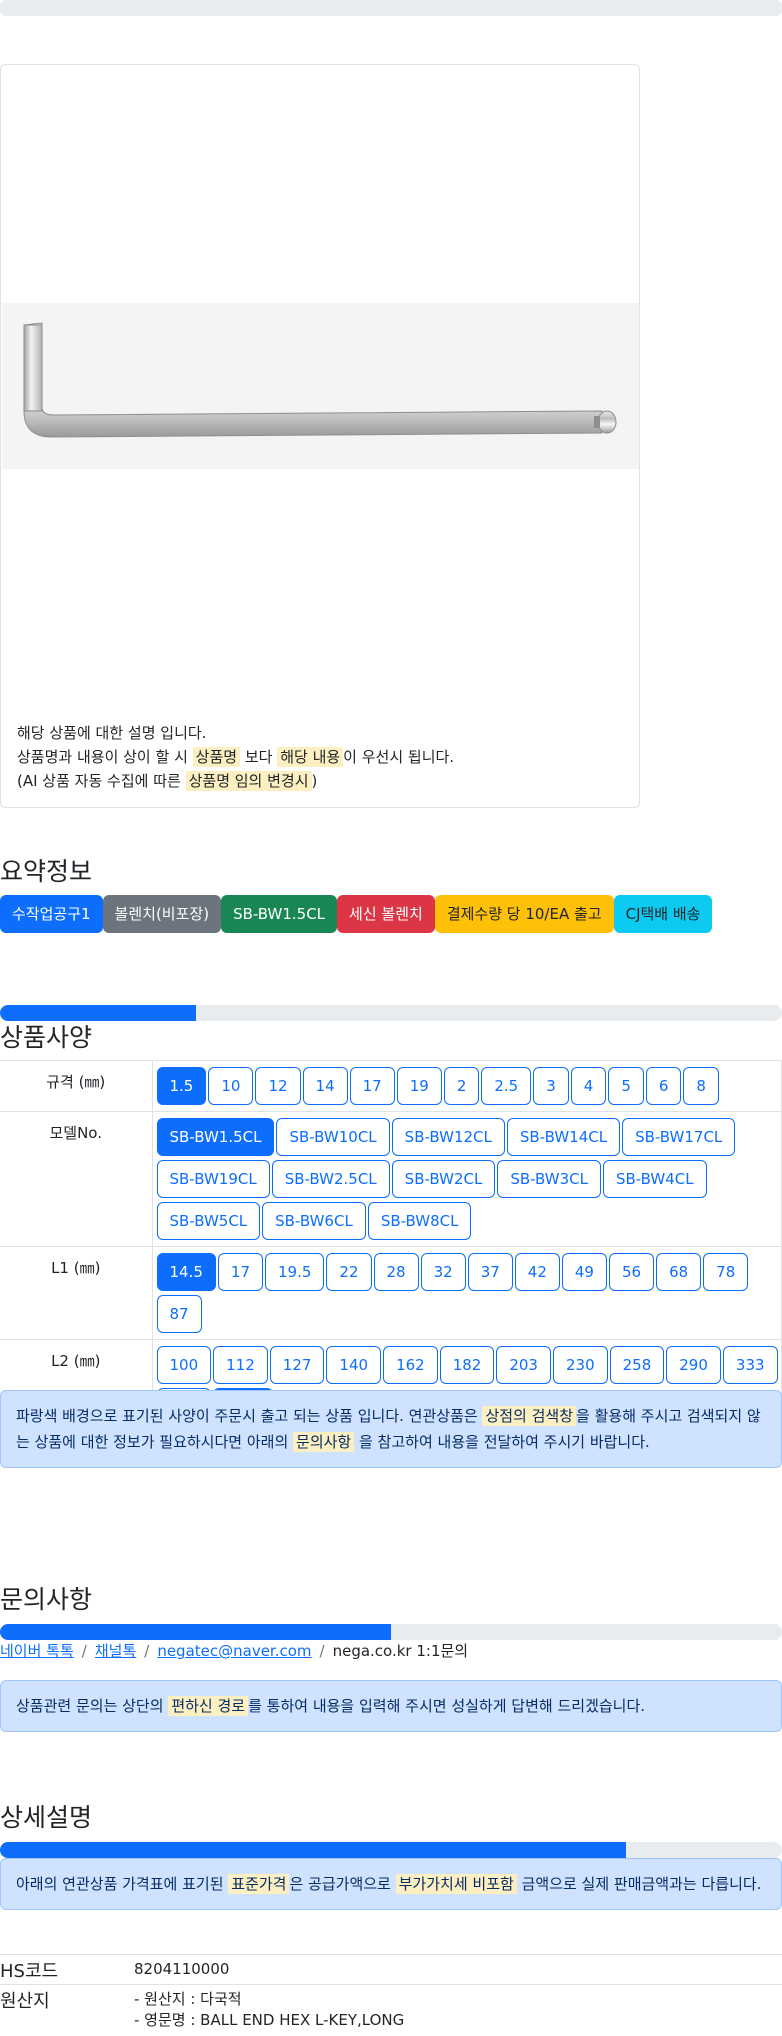  I want to click on summary-badge: 세신 볼렌치, so click(386, 914).